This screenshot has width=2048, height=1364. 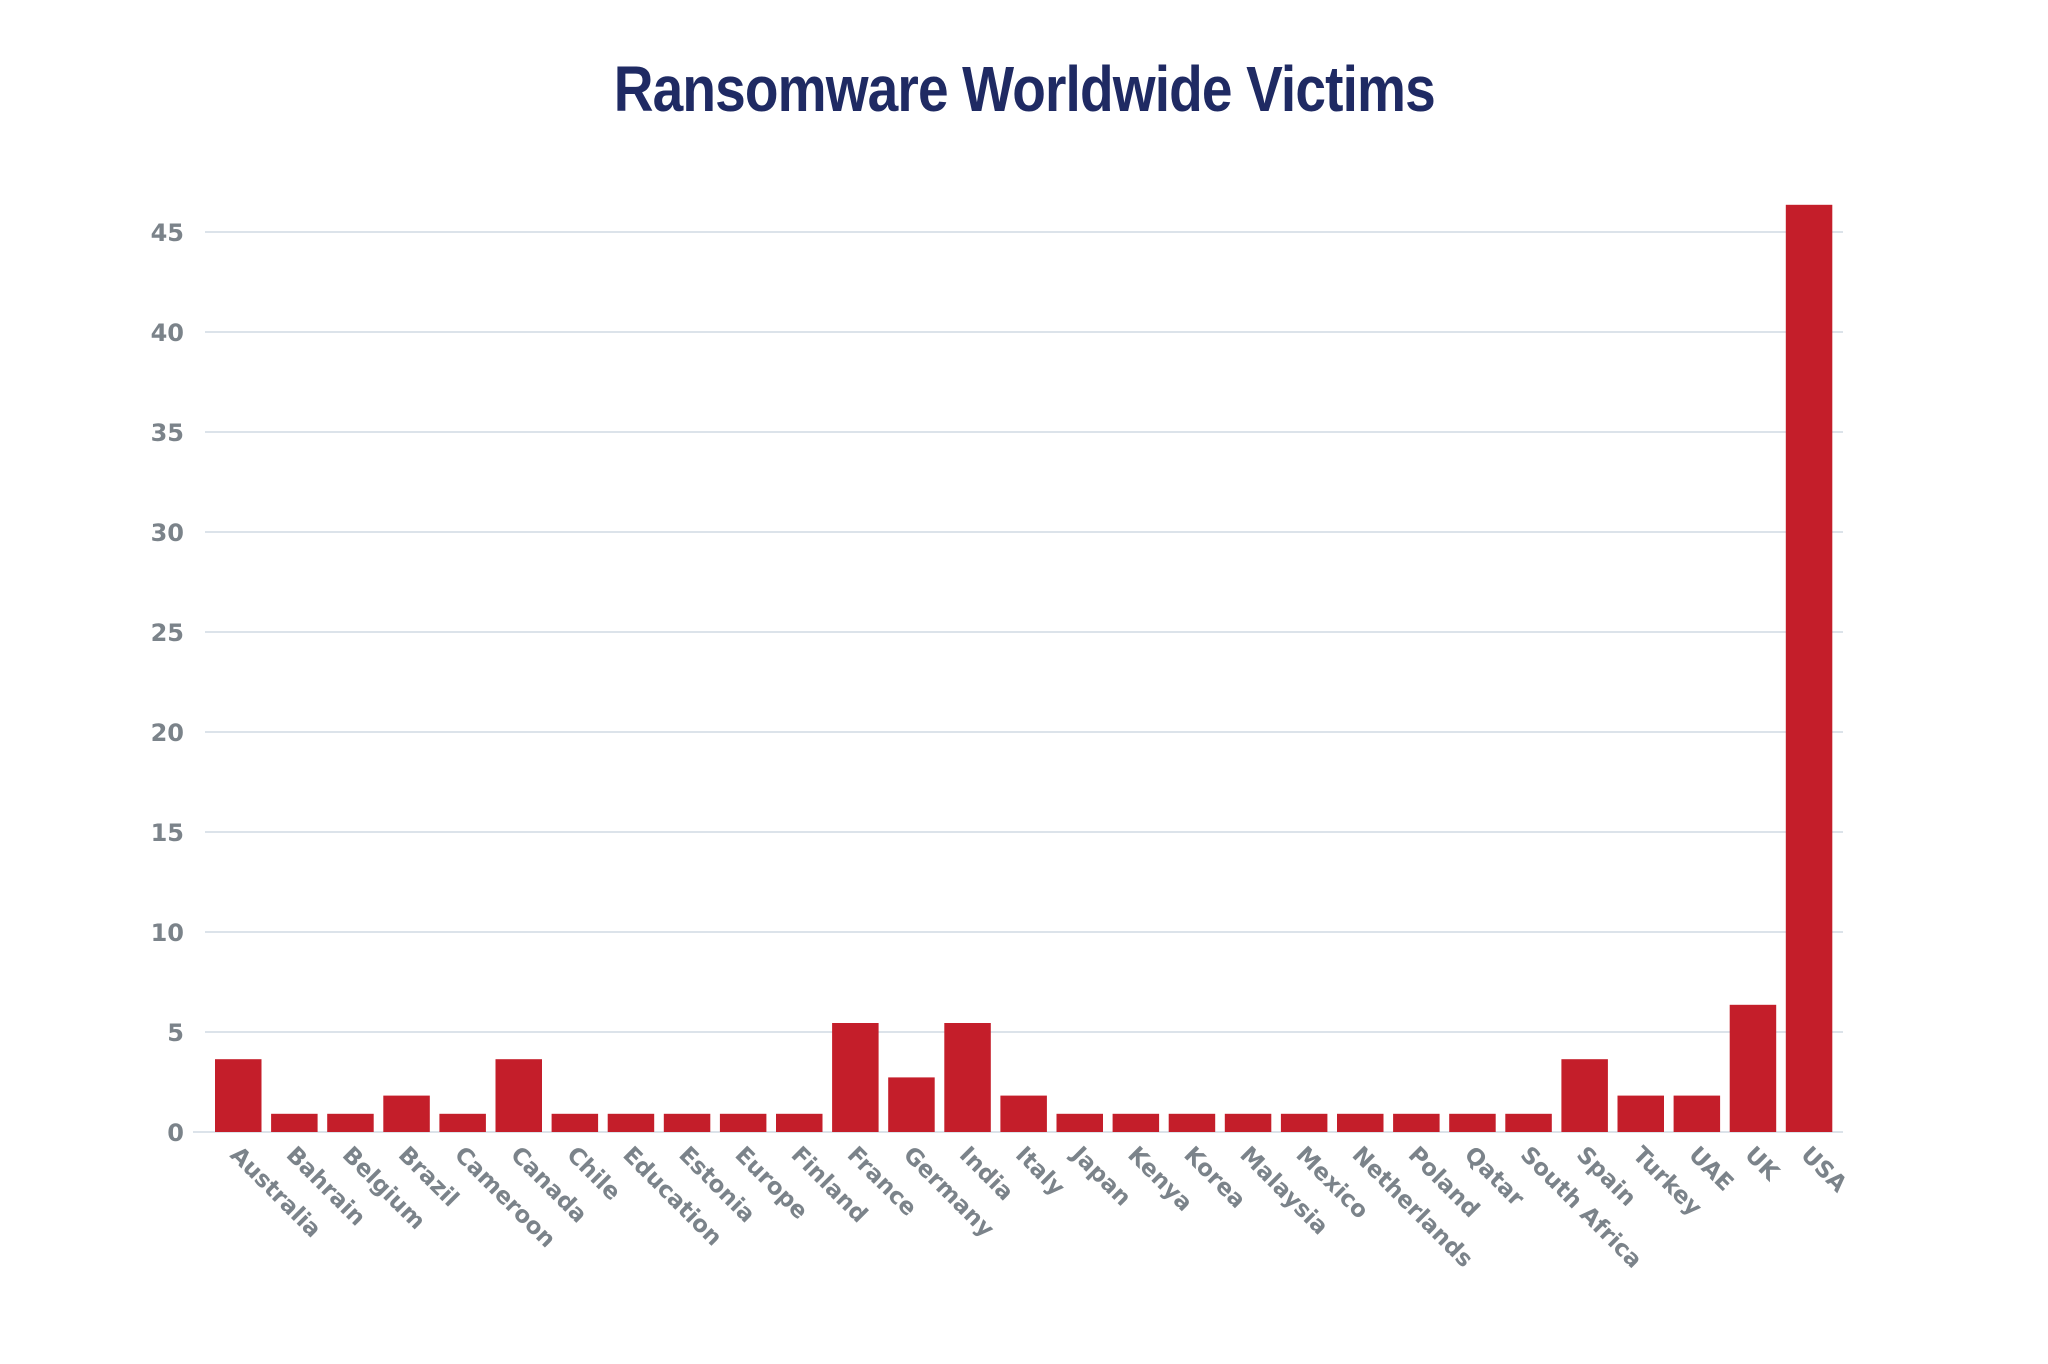 I want to click on y-tick-label: 40, so click(x=167, y=333).